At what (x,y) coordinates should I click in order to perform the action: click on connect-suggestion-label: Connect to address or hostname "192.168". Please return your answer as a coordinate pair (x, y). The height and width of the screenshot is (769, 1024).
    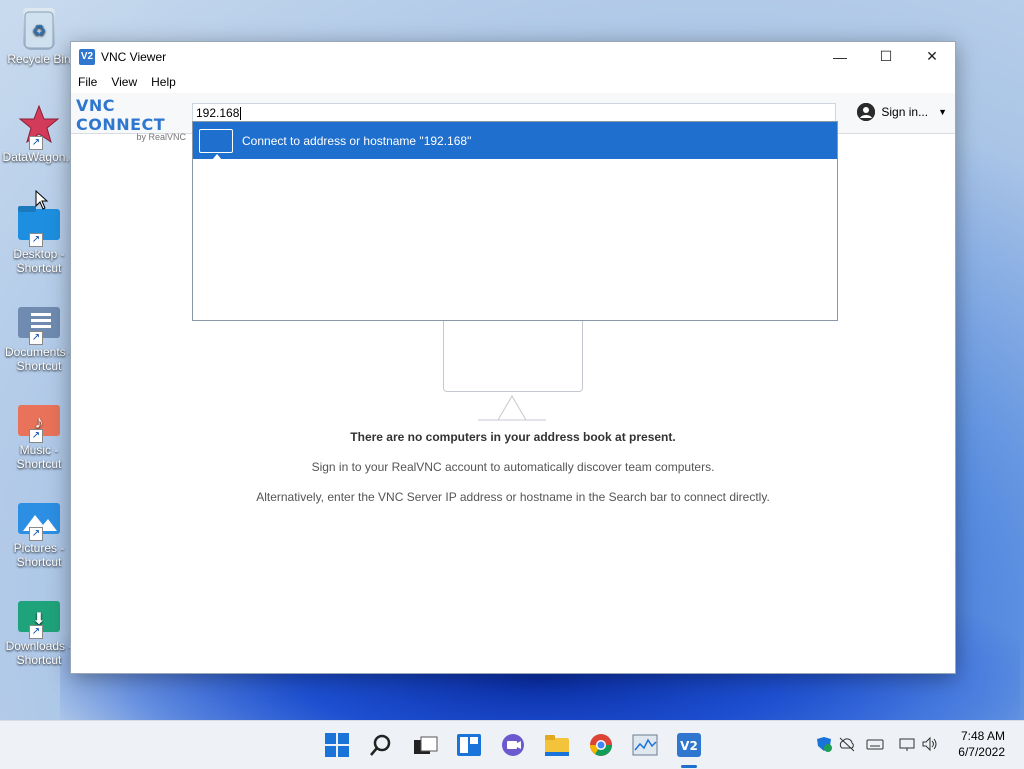
    Looking at the image, I should click on (357, 140).